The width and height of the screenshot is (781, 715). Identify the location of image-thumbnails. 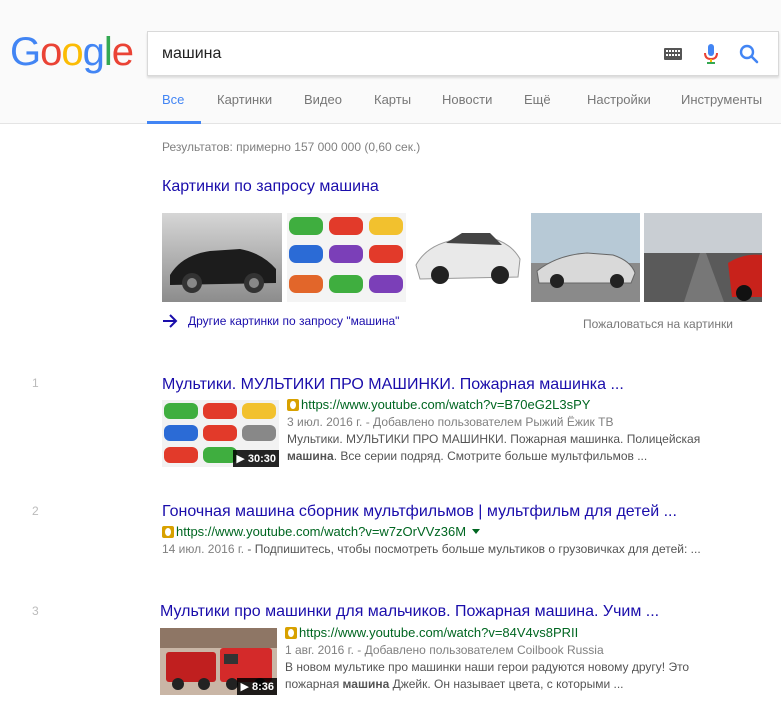
(462, 257).